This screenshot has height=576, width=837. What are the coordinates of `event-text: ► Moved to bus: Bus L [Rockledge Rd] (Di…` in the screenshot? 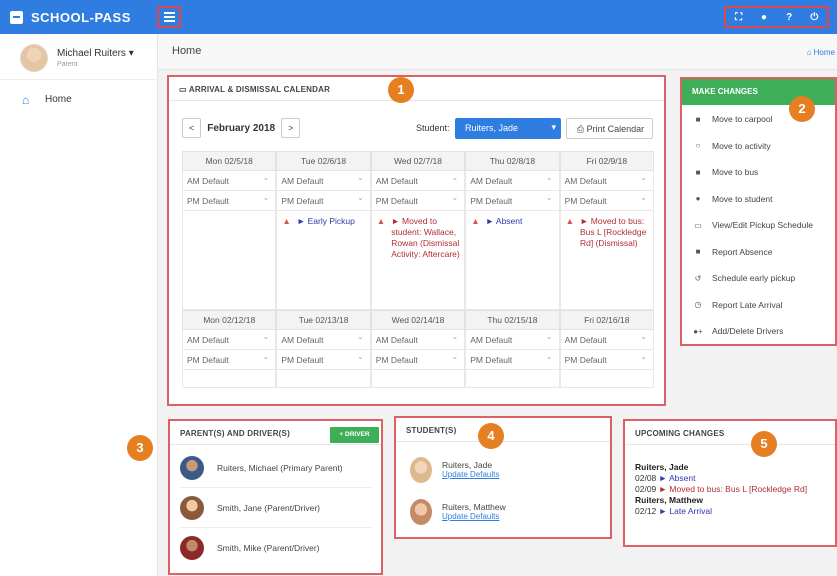 It's located at (613, 232).